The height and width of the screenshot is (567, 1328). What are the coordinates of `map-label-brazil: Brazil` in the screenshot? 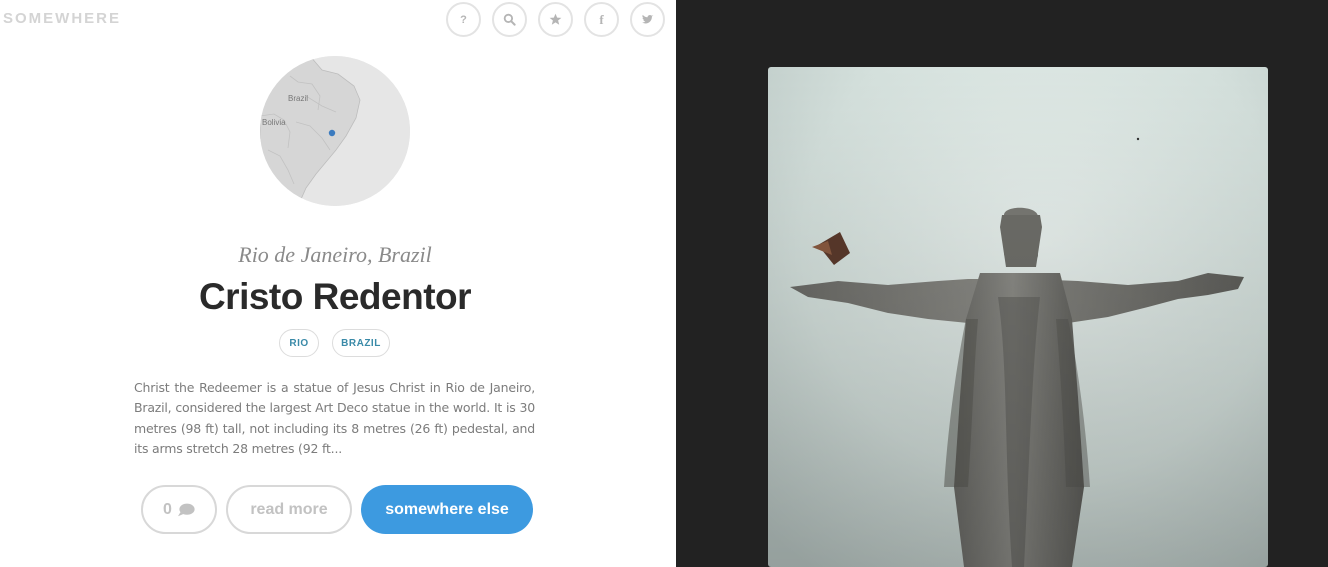 It's located at (298, 98).